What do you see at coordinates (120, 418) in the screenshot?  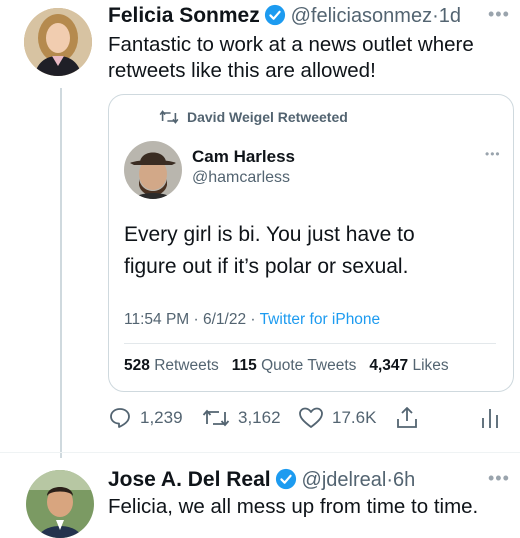 I see `reply-icon` at bounding box center [120, 418].